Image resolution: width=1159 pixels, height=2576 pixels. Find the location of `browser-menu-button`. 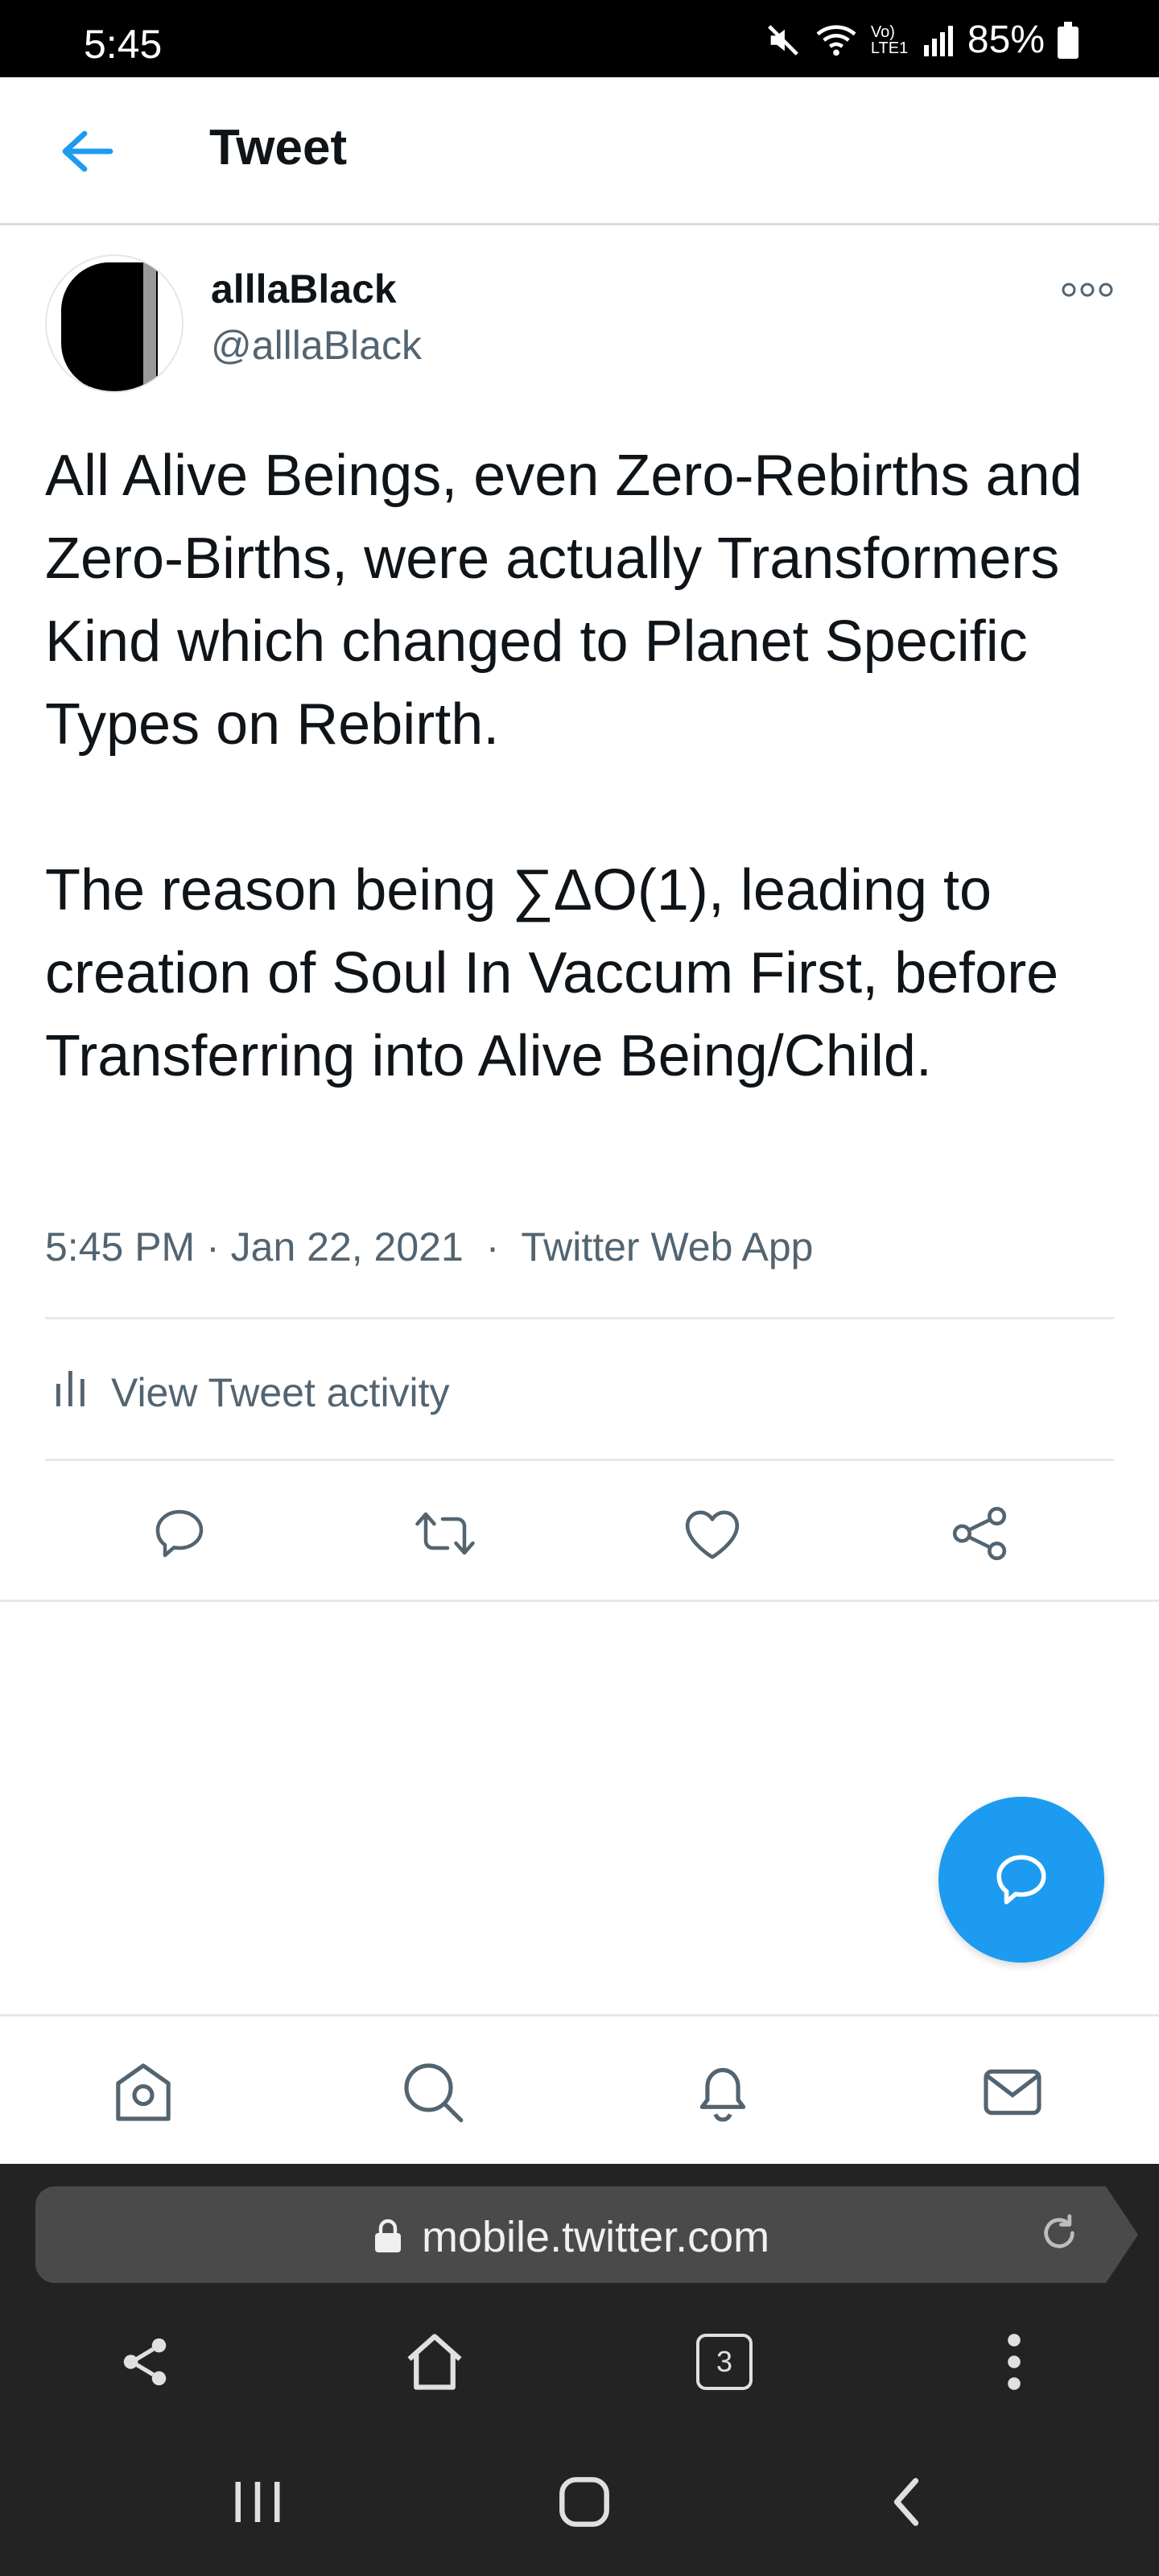

browser-menu-button is located at coordinates (1014, 2362).